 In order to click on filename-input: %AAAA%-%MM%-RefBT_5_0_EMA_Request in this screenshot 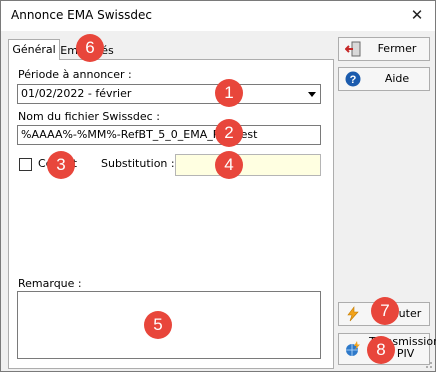, I will do `click(169, 135)`.